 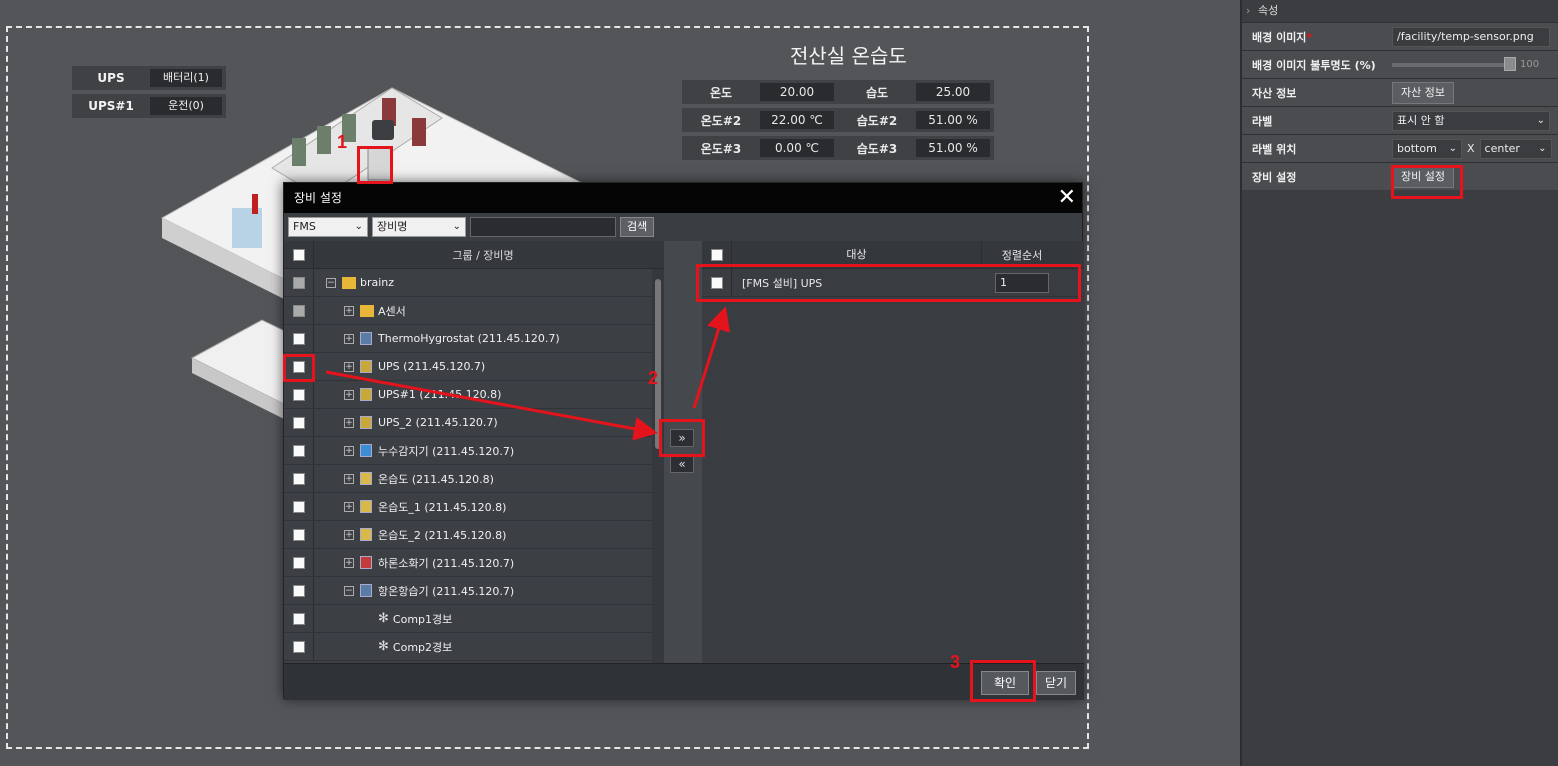 I want to click on arrow-to-target-row, so click(x=711, y=357).